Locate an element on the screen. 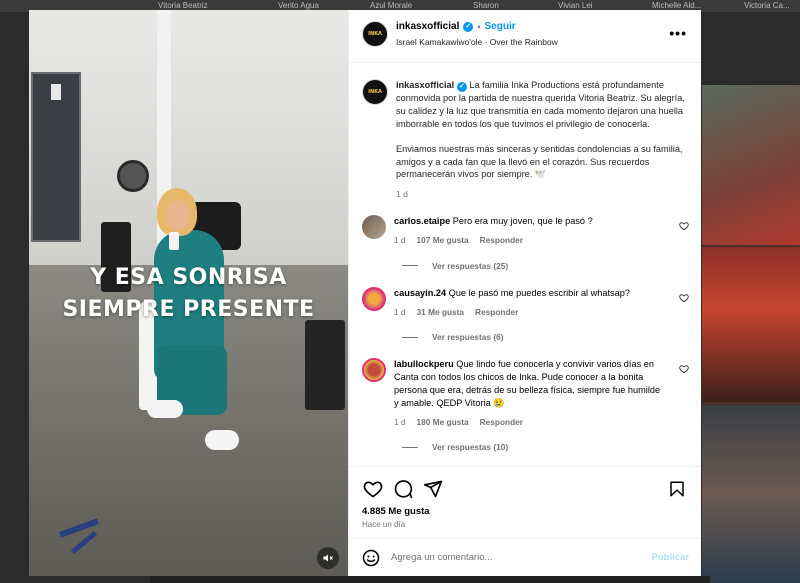  comment-likes: 180 Me gusta is located at coordinates (443, 422).